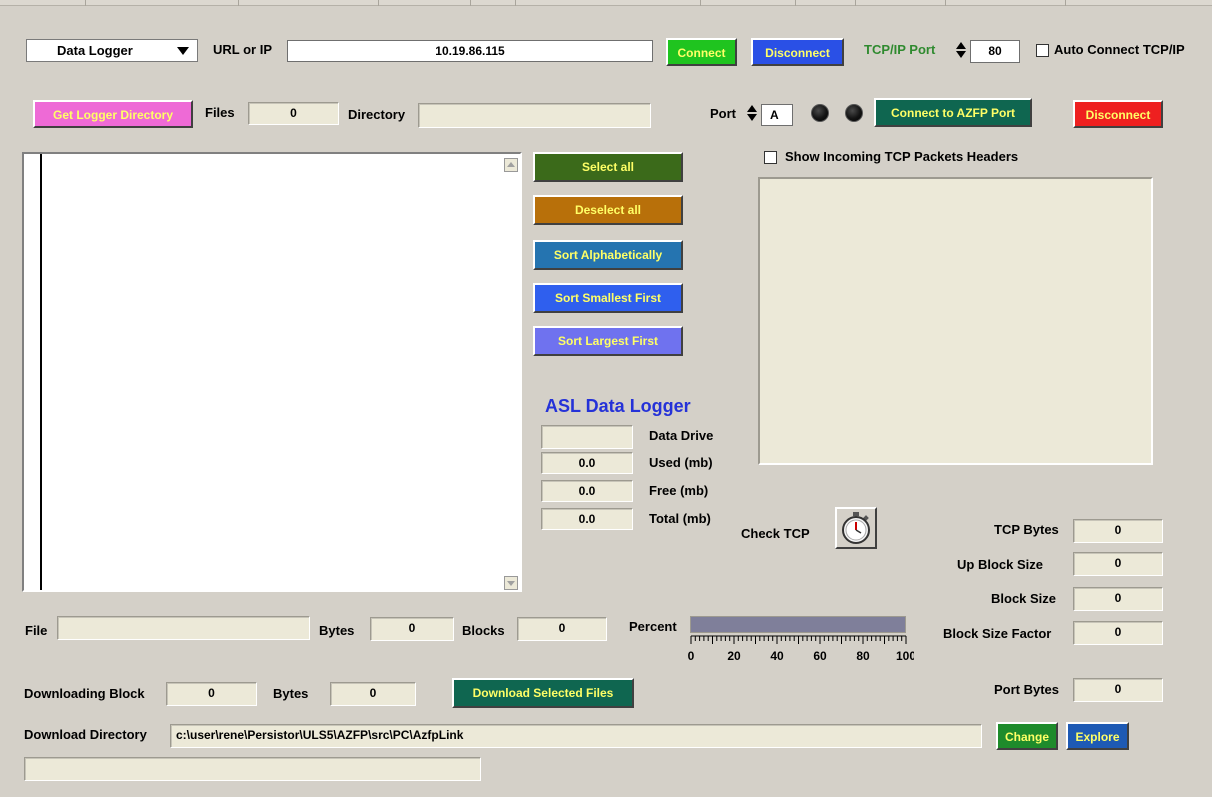 The width and height of the screenshot is (1212, 797). Describe the element at coordinates (95, 50) in the screenshot. I see `device-select-value: Data Logger` at that location.